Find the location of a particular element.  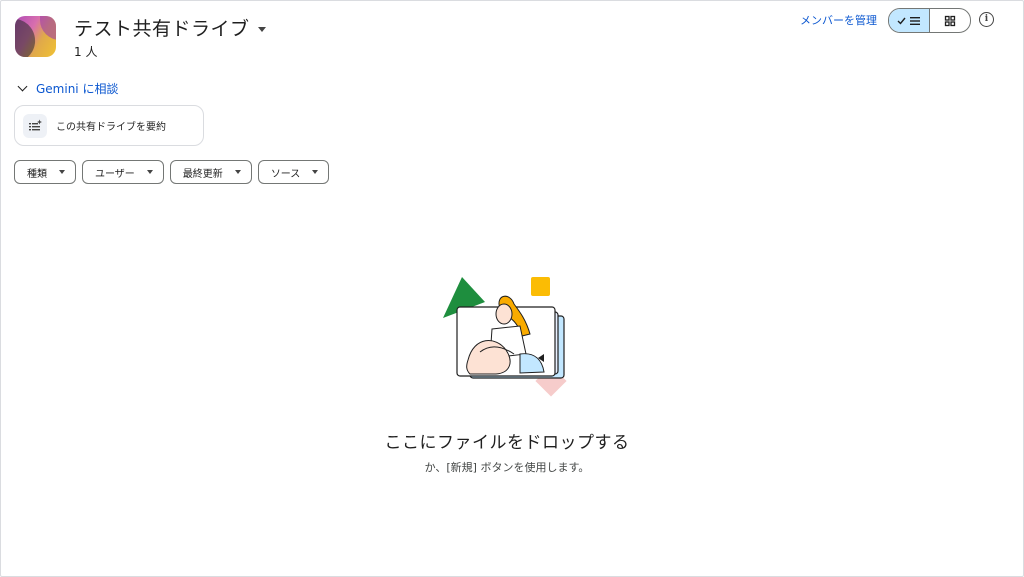

filter-user-label: ユーザー is located at coordinates (115, 174).